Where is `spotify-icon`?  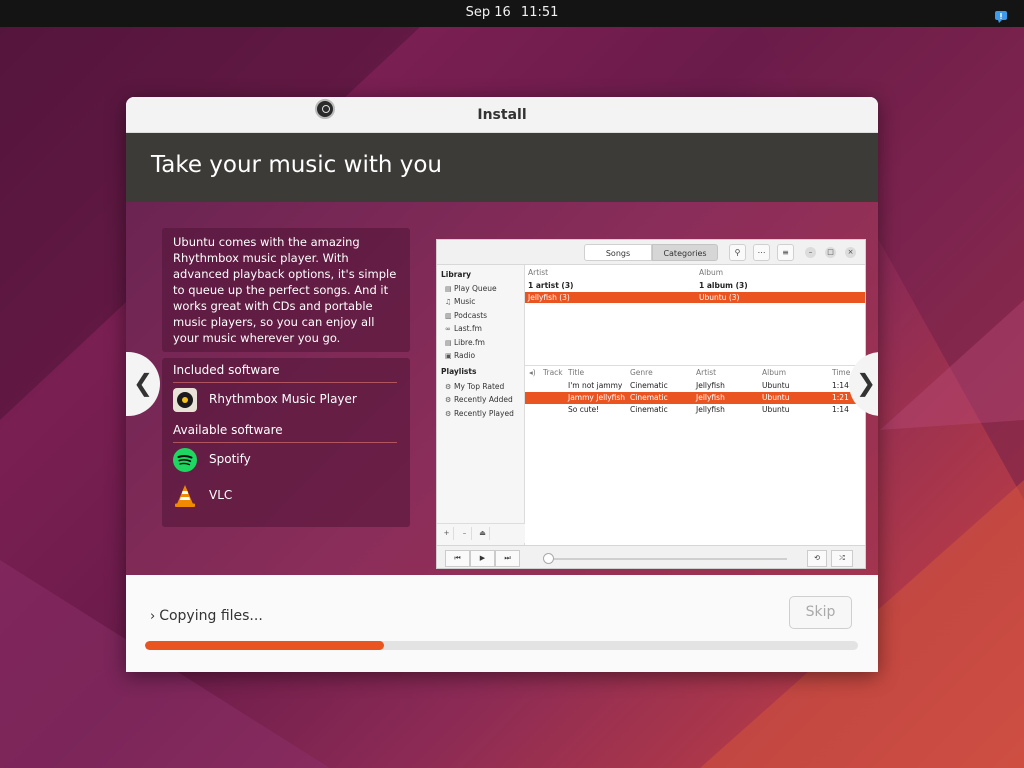 spotify-icon is located at coordinates (185, 460).